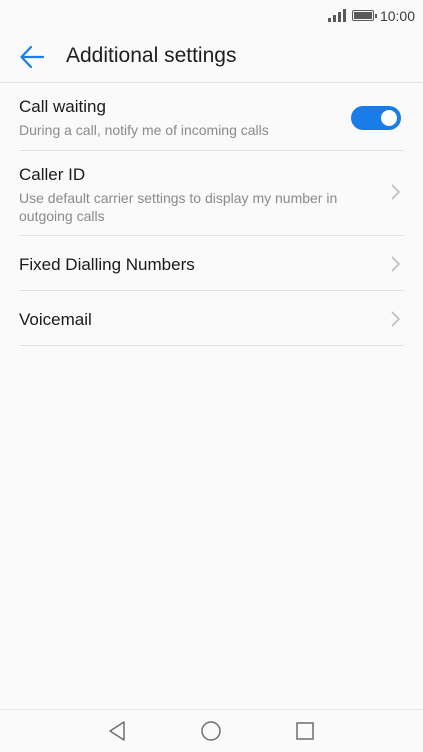 The width and height of the screenshot is (423, 752). Describe the element at coordinates (364, 15) in the screenshot. I see `battery-icon` at that location.